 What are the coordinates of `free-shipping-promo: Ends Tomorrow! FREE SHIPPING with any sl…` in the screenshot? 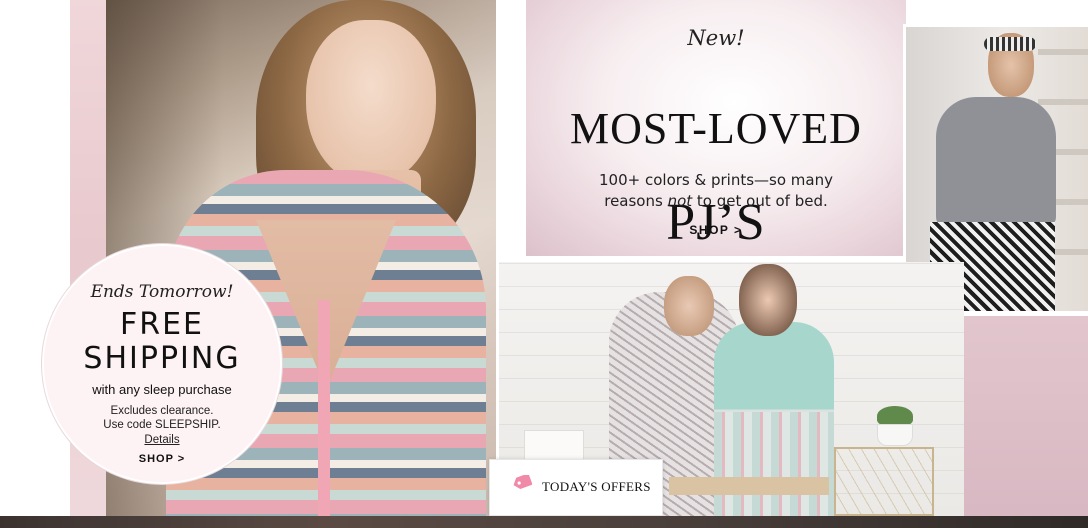 It's located at (162, 364).